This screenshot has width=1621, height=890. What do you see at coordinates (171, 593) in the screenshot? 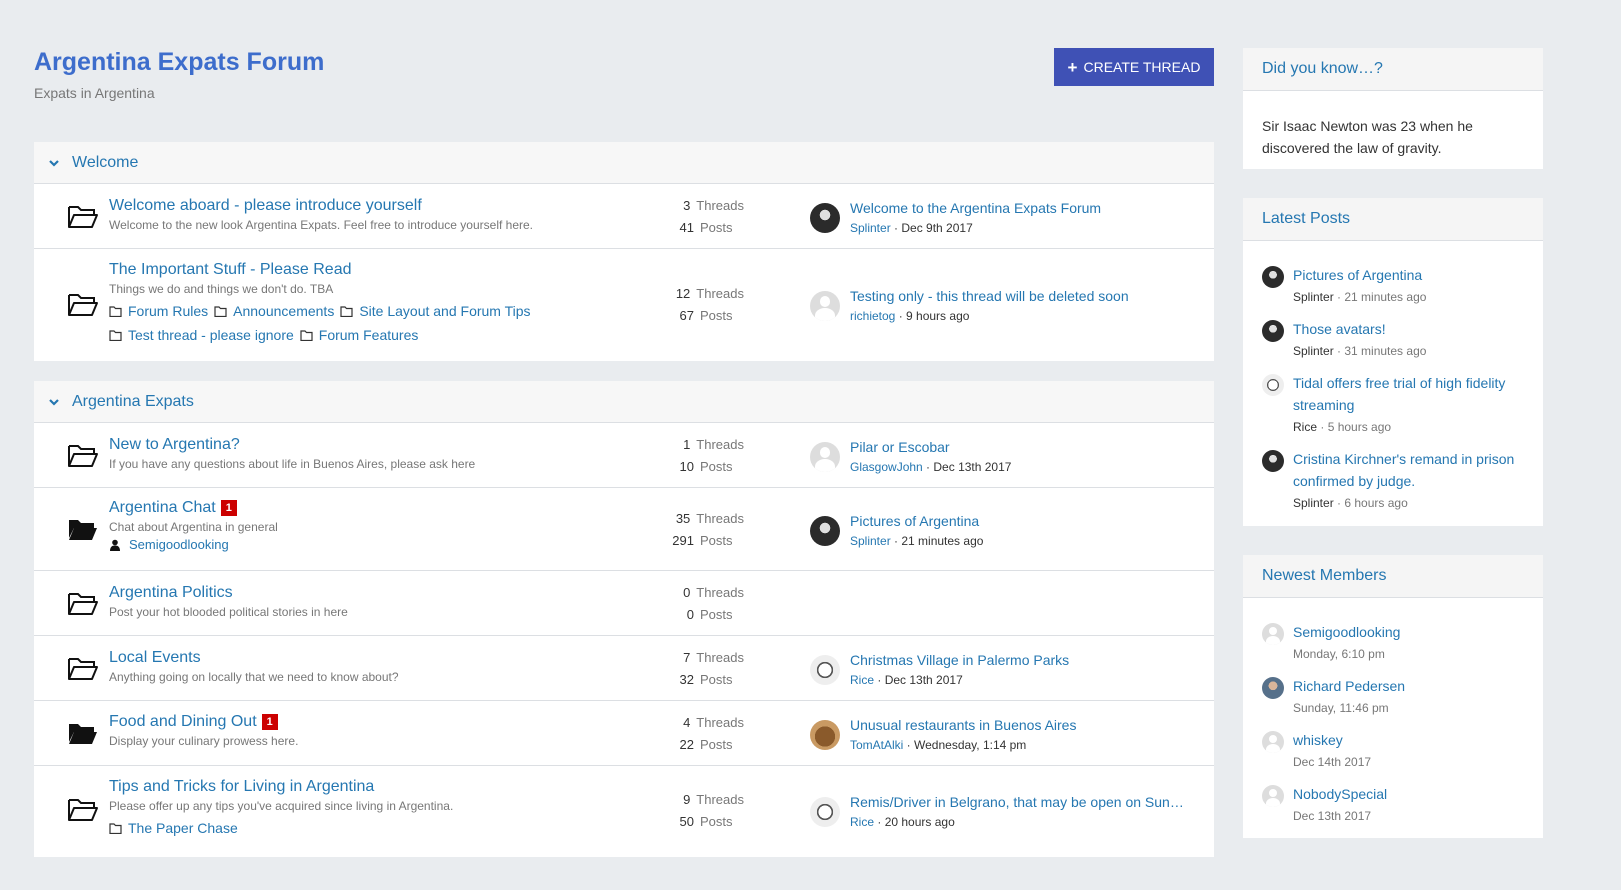
I see `node-title-link: Argentina Politics` at bounding box center [171, 593].